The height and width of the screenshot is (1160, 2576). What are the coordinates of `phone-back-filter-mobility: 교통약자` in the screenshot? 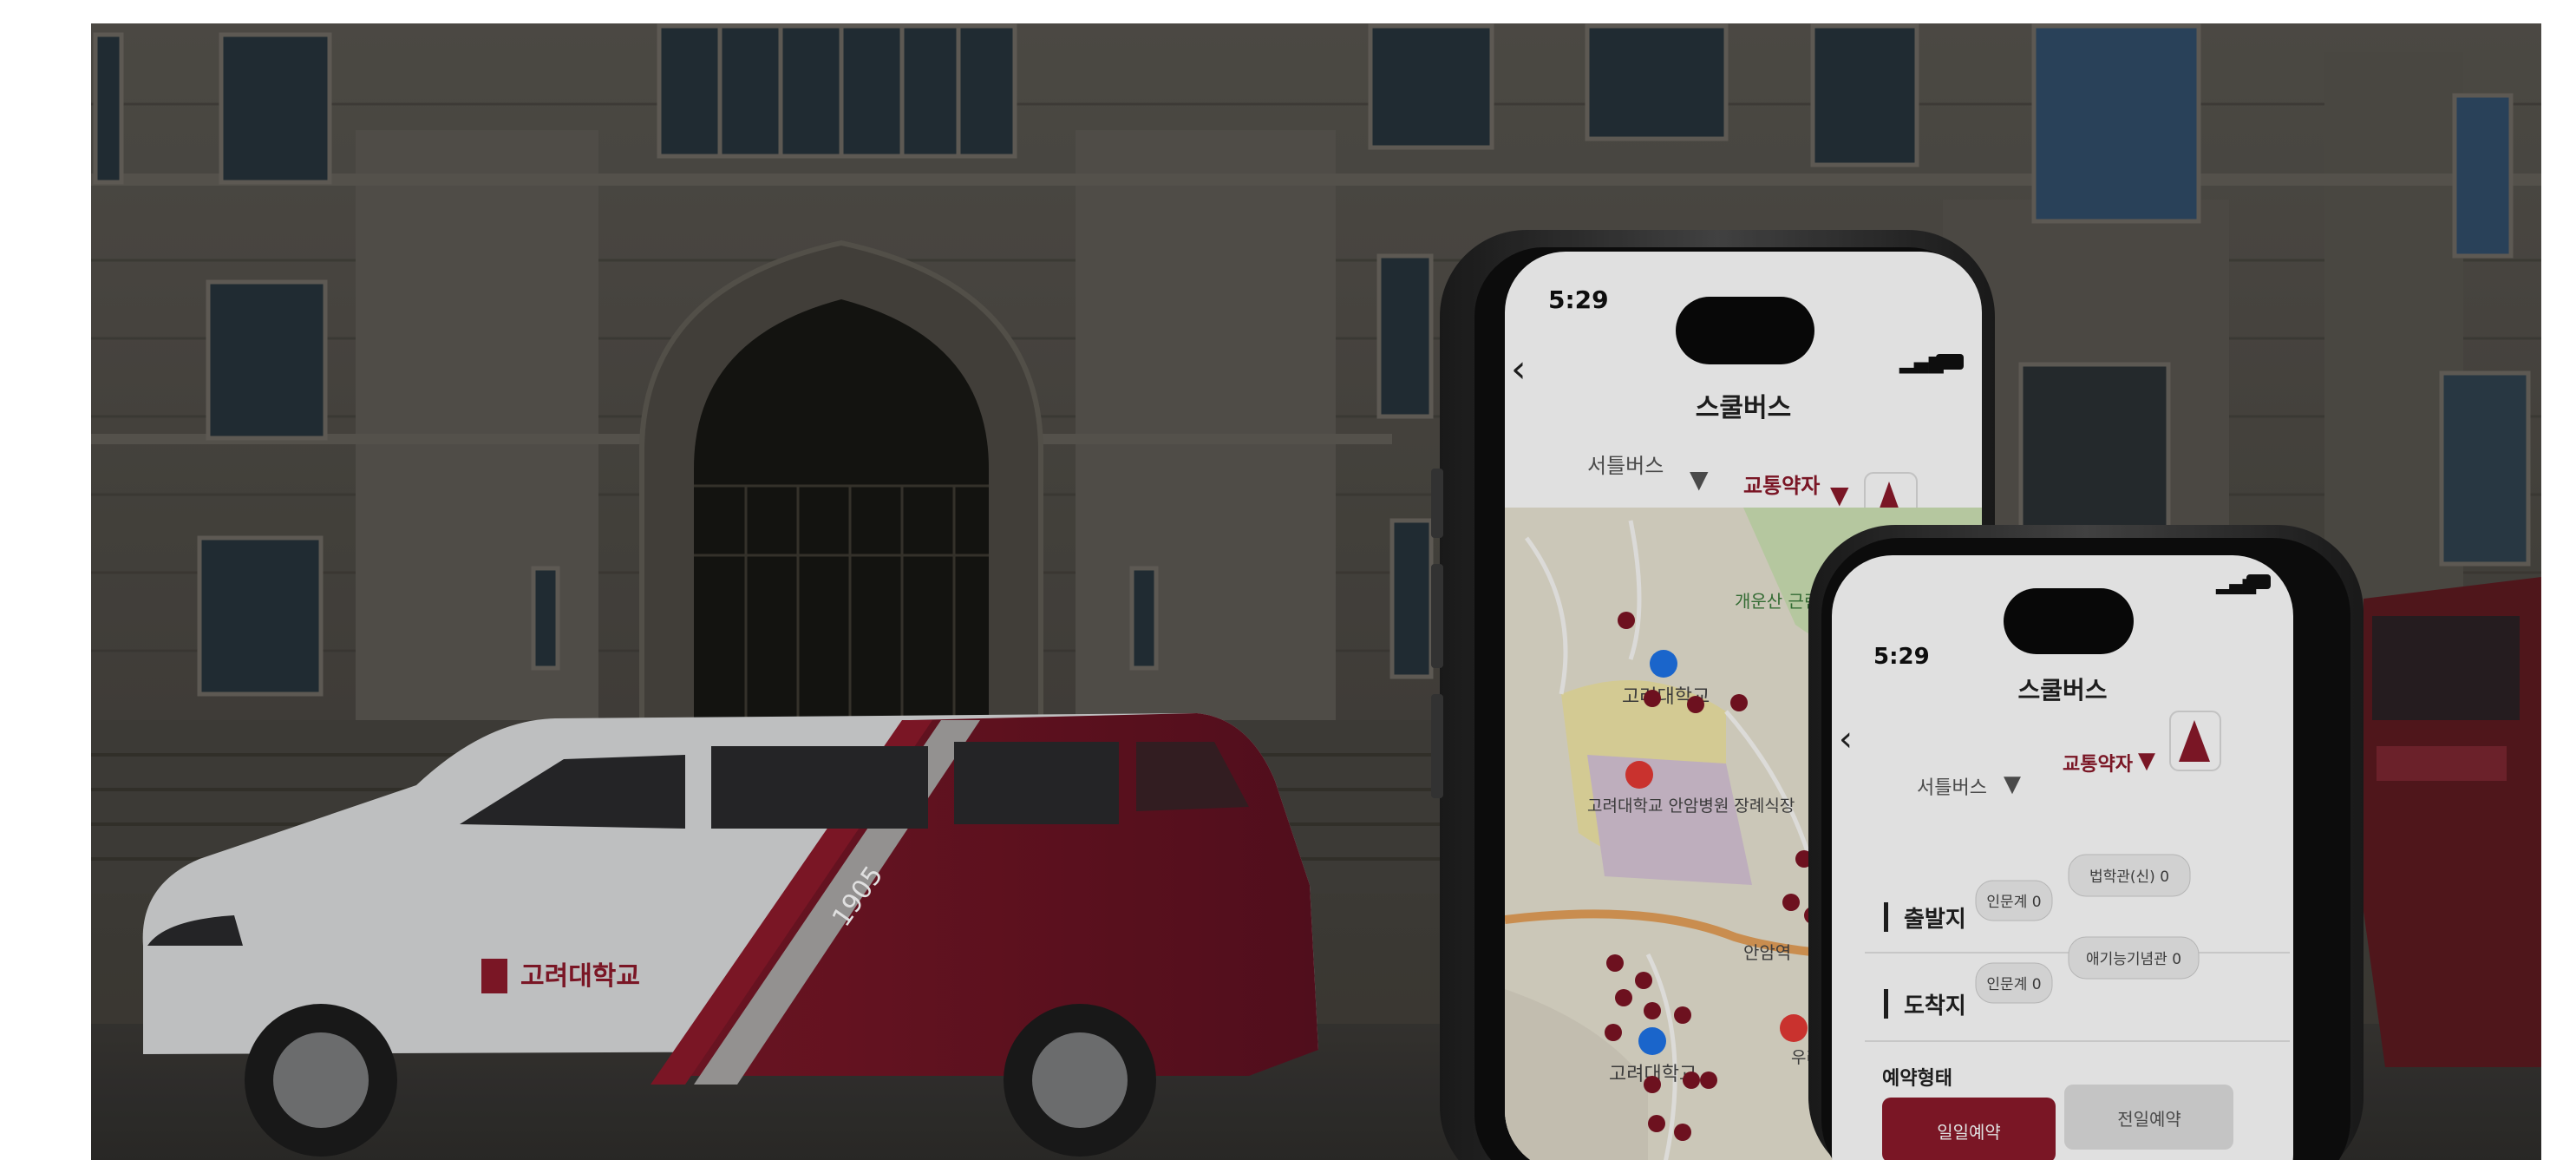 It's located at (1781, 486).